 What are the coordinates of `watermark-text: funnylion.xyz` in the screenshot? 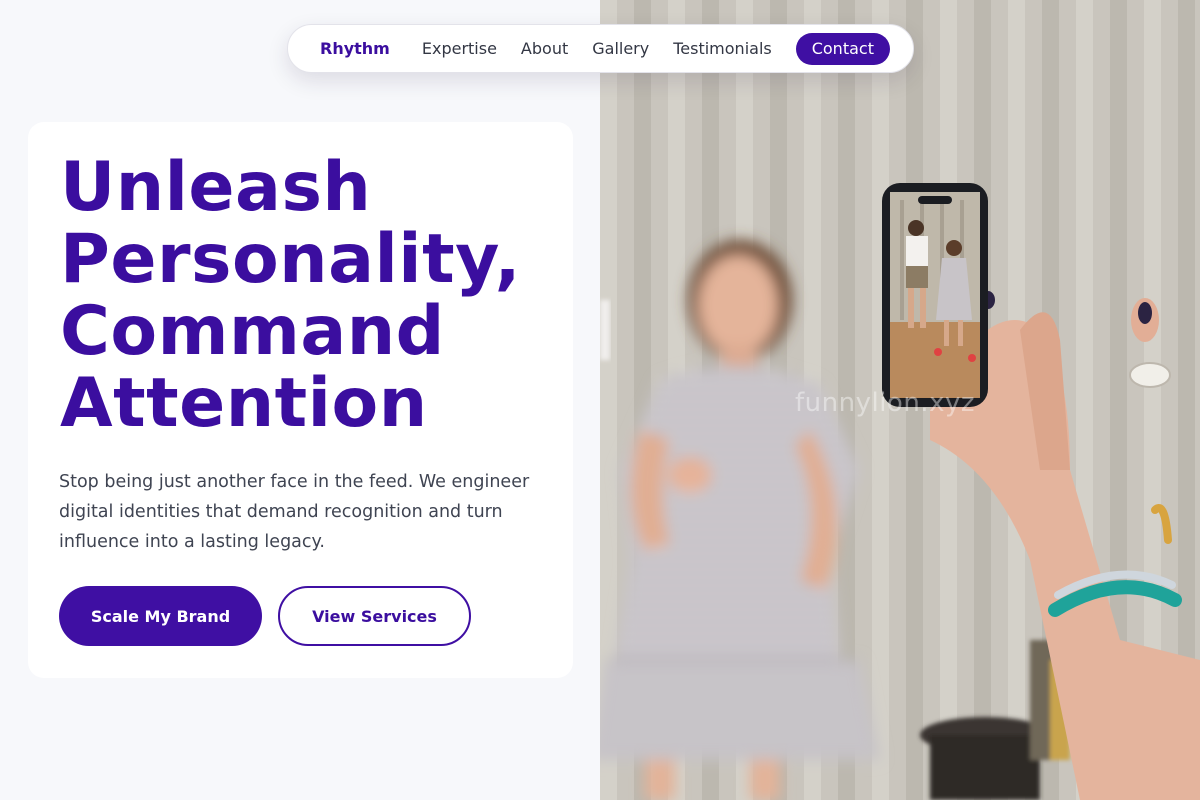 It's located at (885, 403).